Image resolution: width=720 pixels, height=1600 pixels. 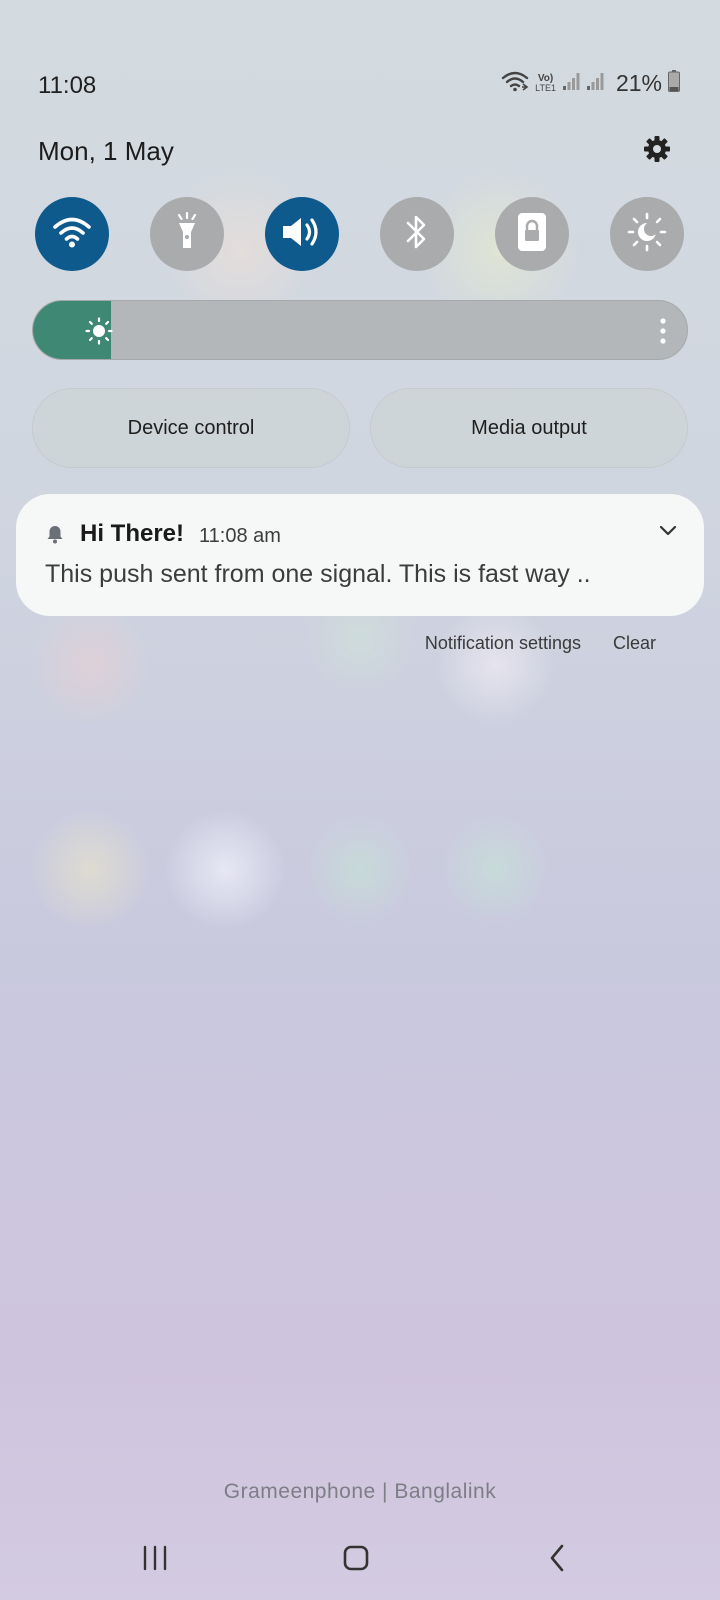 What do you see at coordinates (674, 83) in the screenshot?
I see `battery-icon` at bounding box center [674, 83].